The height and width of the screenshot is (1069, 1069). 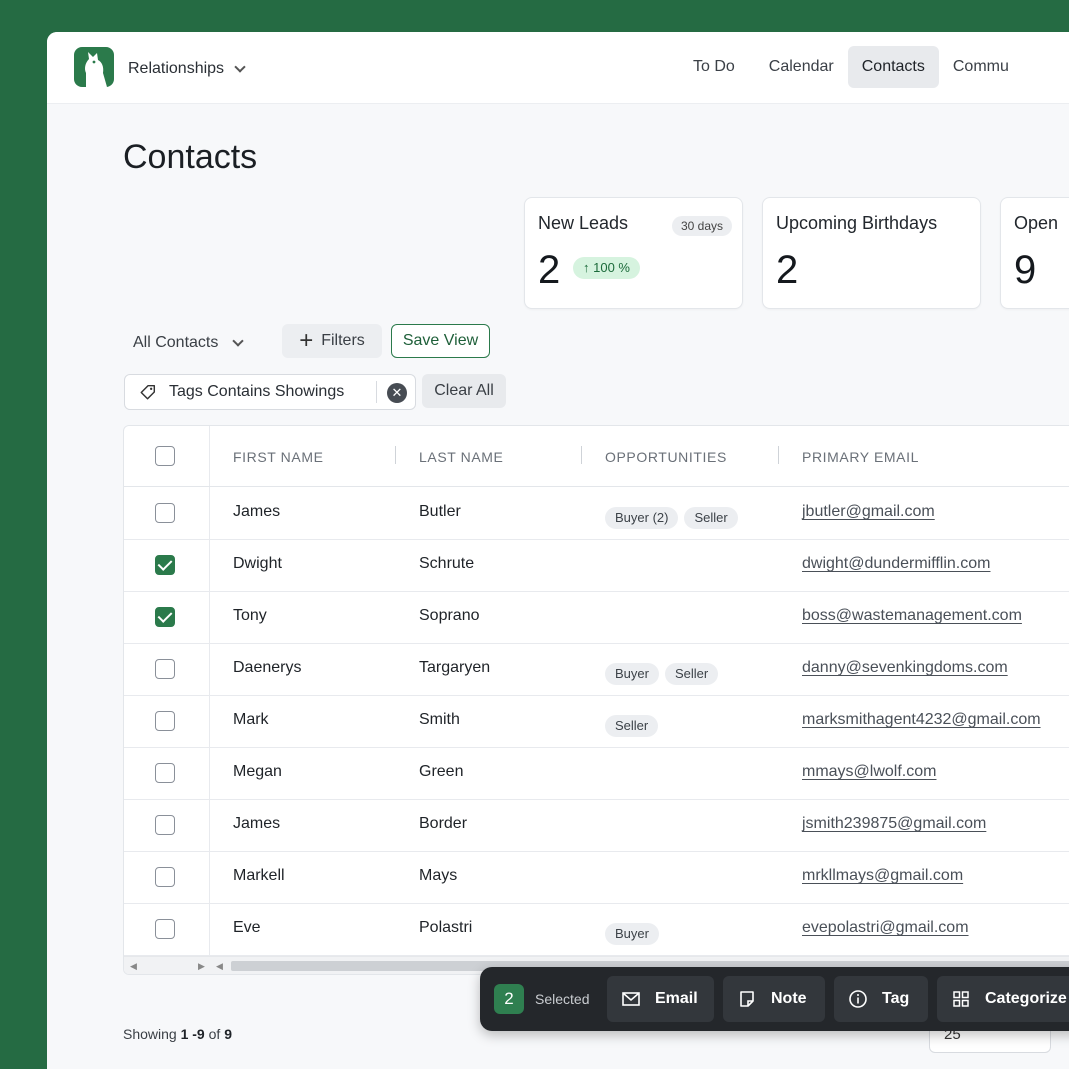 What do you see at coordinates (774, 999) in the screenshot?
I see `note-action-button: Note` at bounding box center [774, 999].